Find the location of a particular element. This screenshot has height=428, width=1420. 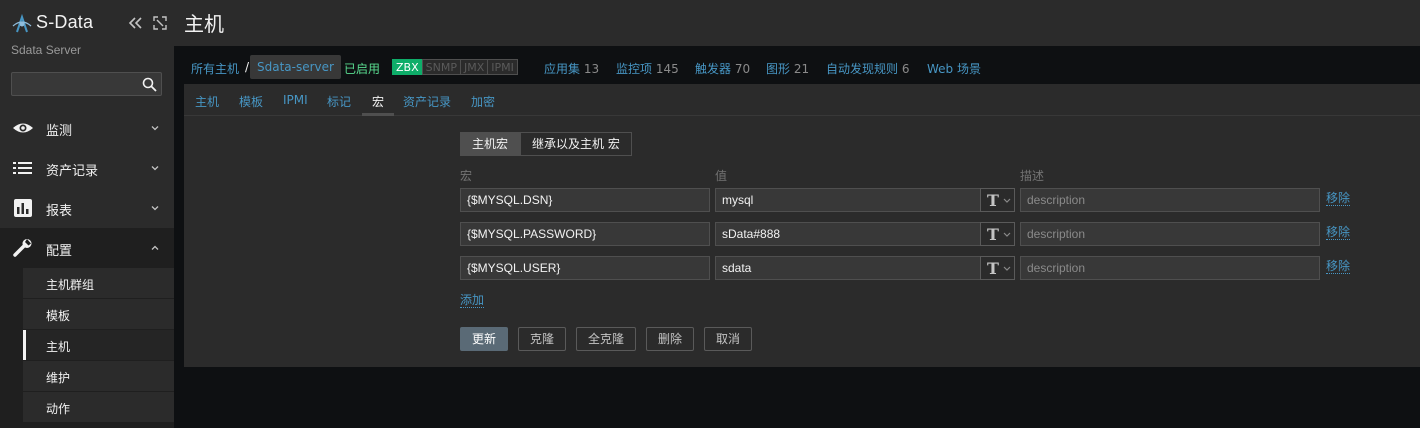

host-link-count: 21 is located at coordinates (801, 69).